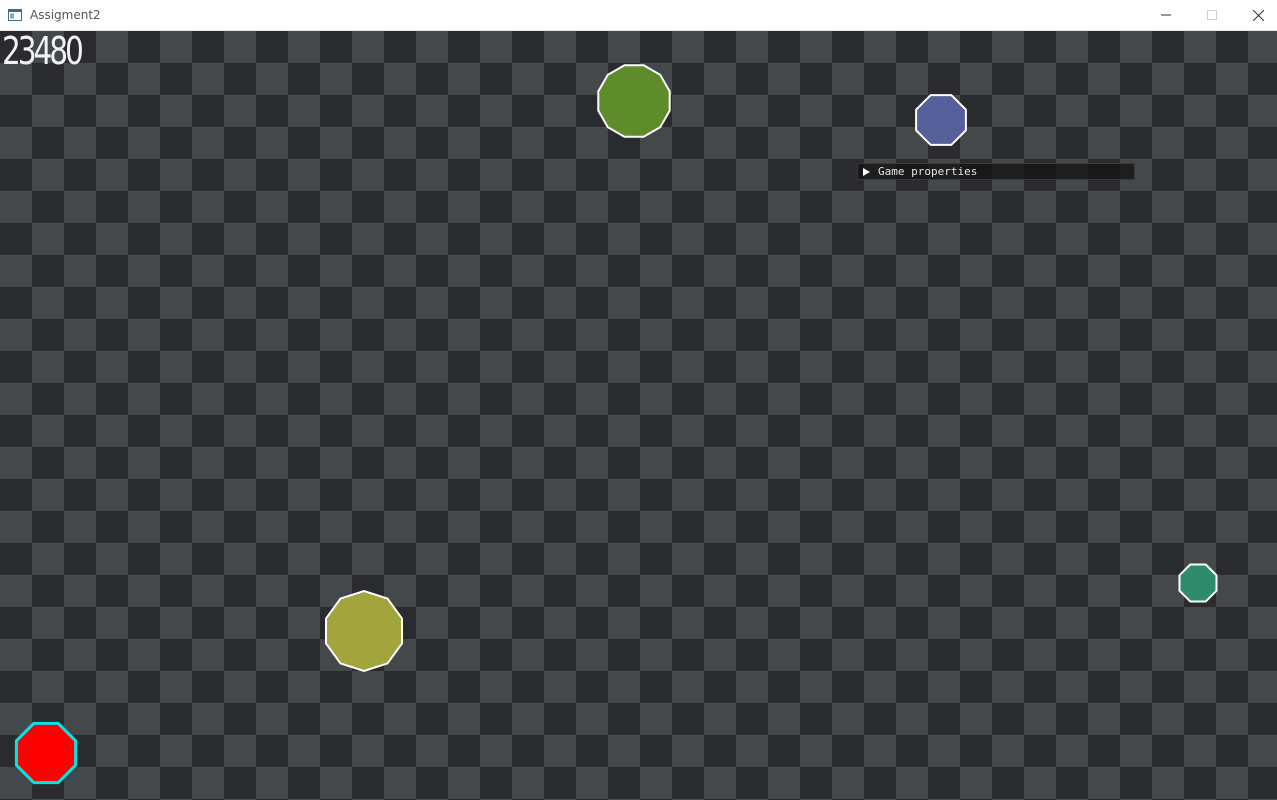 Image resolution: width=1277 pixels, height=800 pixels. I want to click on window-title: Assigment2, so click(65, 15).